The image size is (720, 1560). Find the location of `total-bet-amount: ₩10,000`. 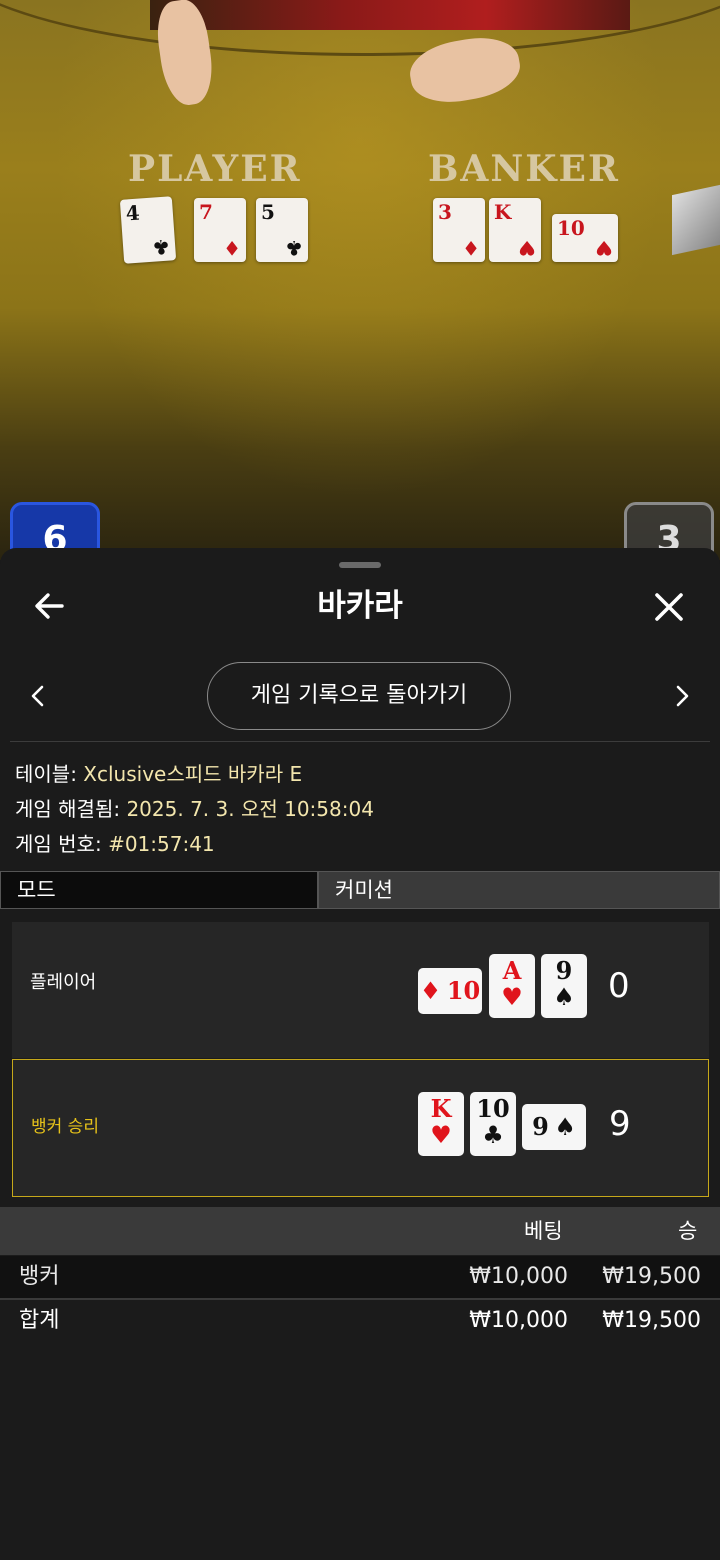

total-bet-amount: ₩10,000 is located at coordinates (518, 1320).